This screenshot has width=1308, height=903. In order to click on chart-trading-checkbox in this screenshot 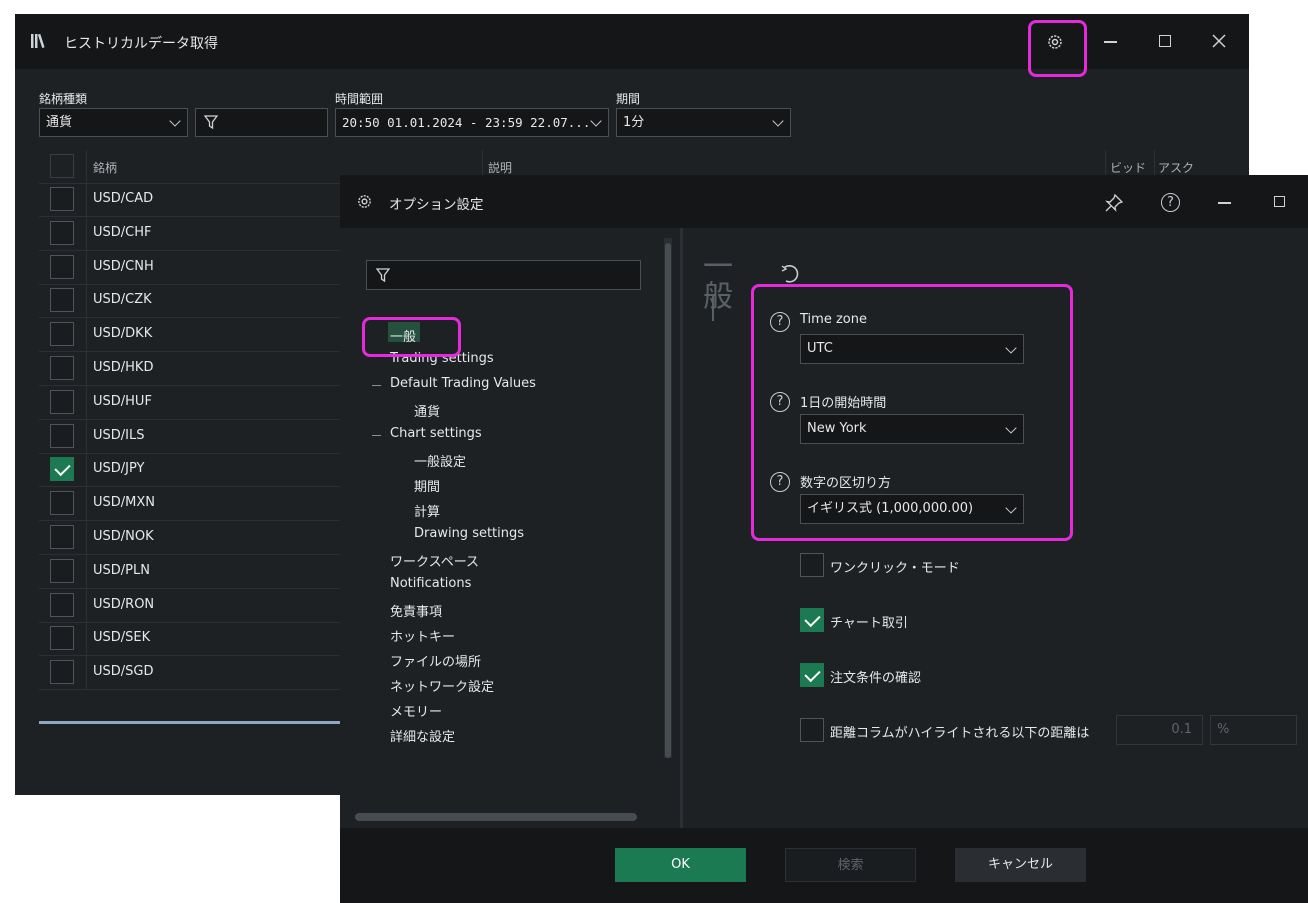, I will do `click(812, 620)`.